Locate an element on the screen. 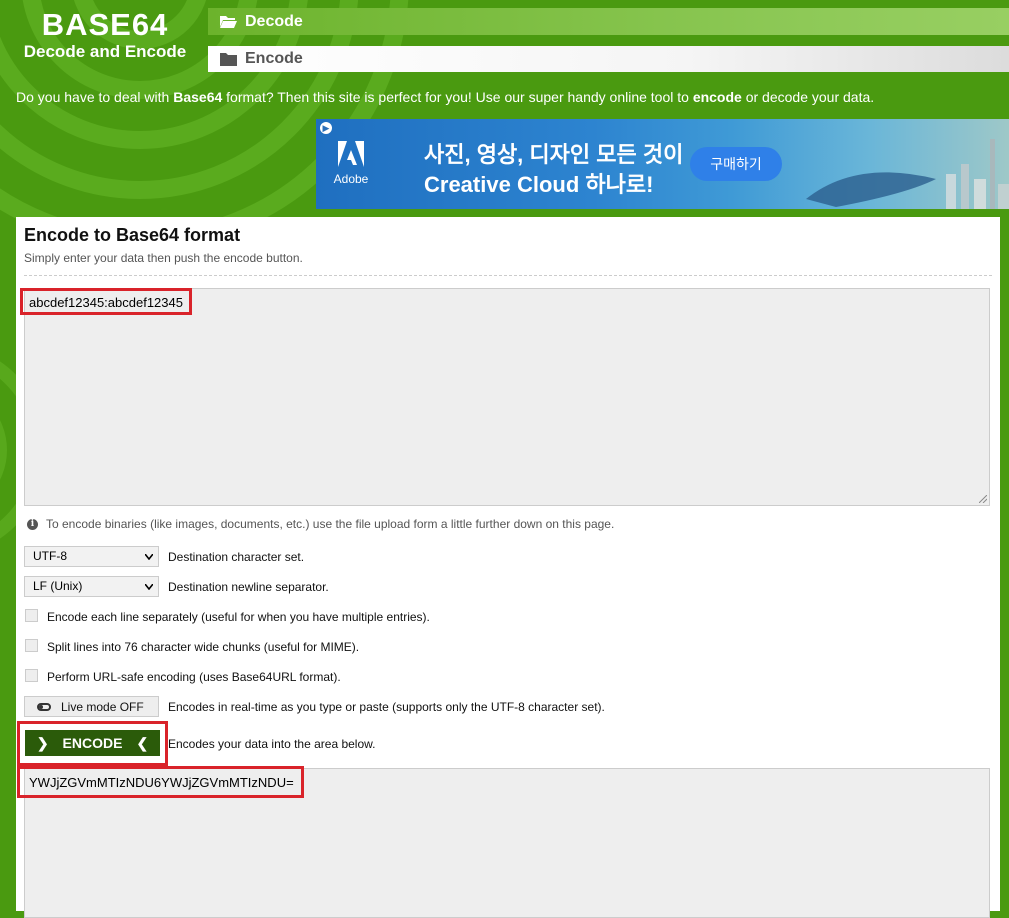 The width and height of the screenshot is (1009, 918). nav-decode-label: Decode is located at coordinates (274, 21).